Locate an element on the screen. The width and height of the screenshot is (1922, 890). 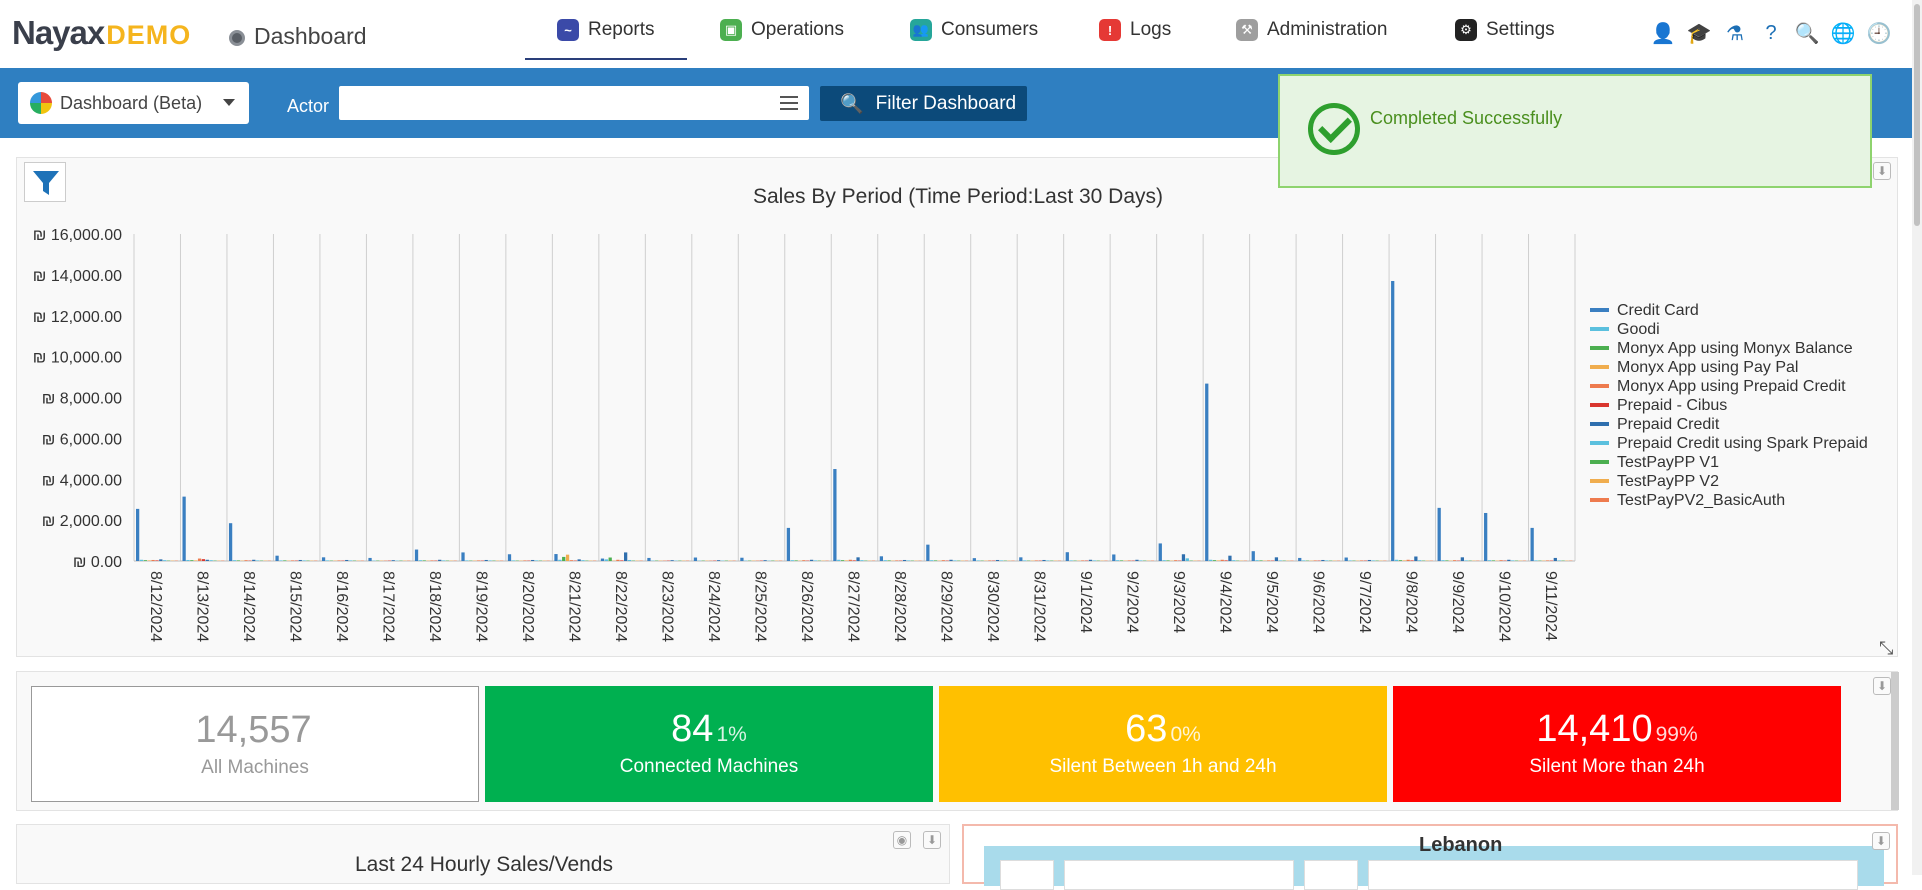
x-tick-label: 8/12/2024 is located at coordinates (155, 606).